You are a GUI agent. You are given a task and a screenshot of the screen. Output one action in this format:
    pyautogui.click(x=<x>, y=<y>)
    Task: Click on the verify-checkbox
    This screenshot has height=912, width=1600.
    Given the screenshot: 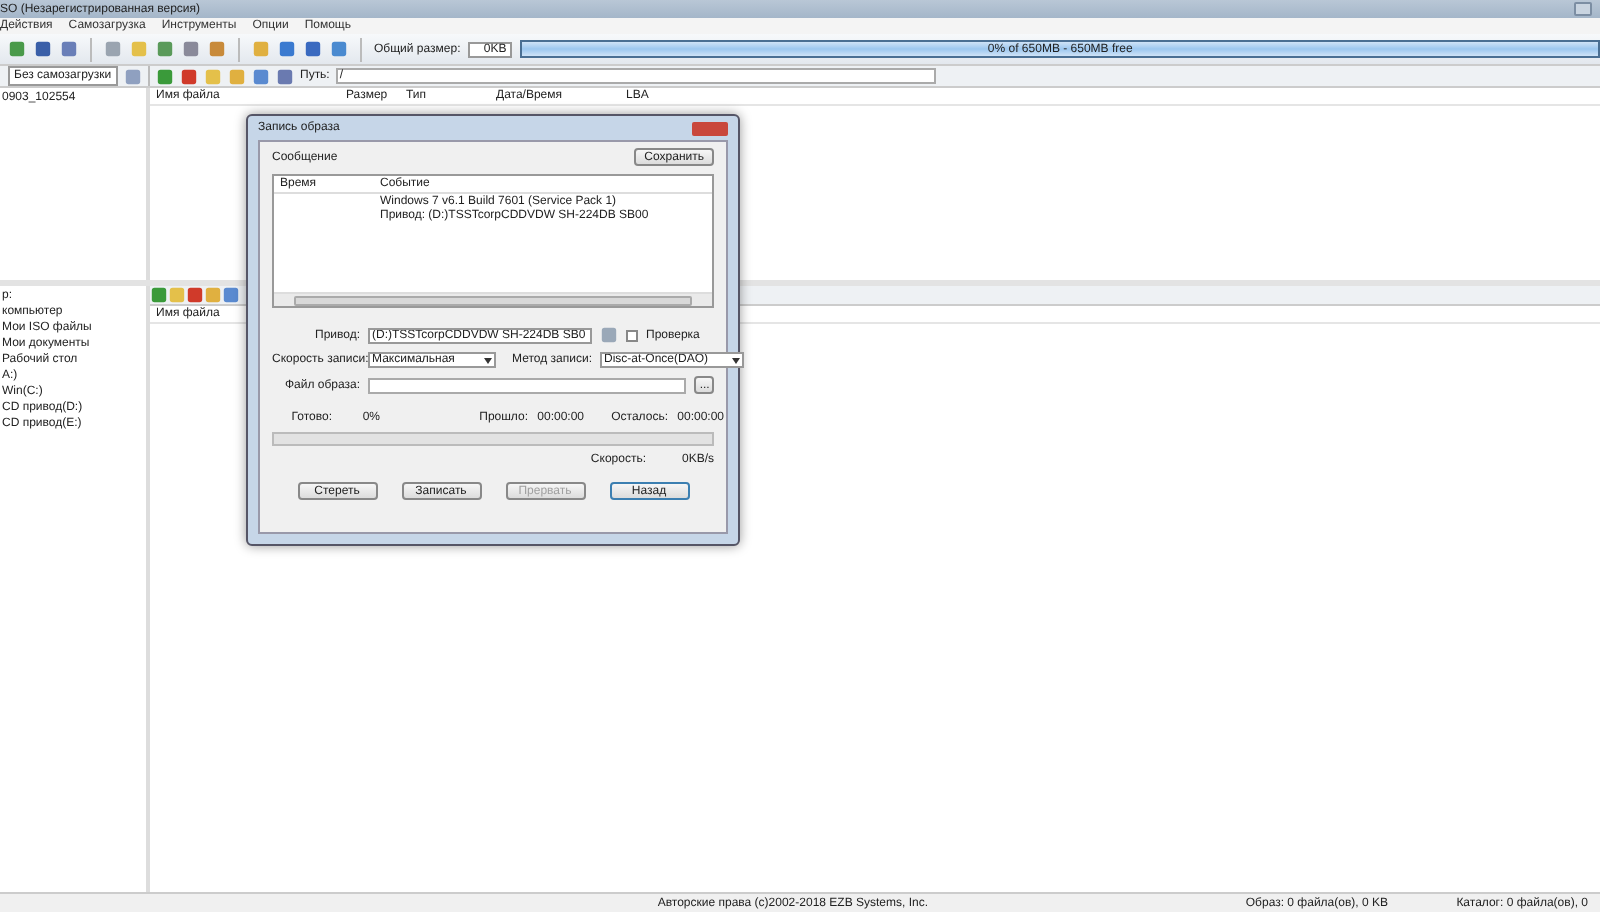 What is the action you would take?
    pyautogui.click(x=632, y=335)
    